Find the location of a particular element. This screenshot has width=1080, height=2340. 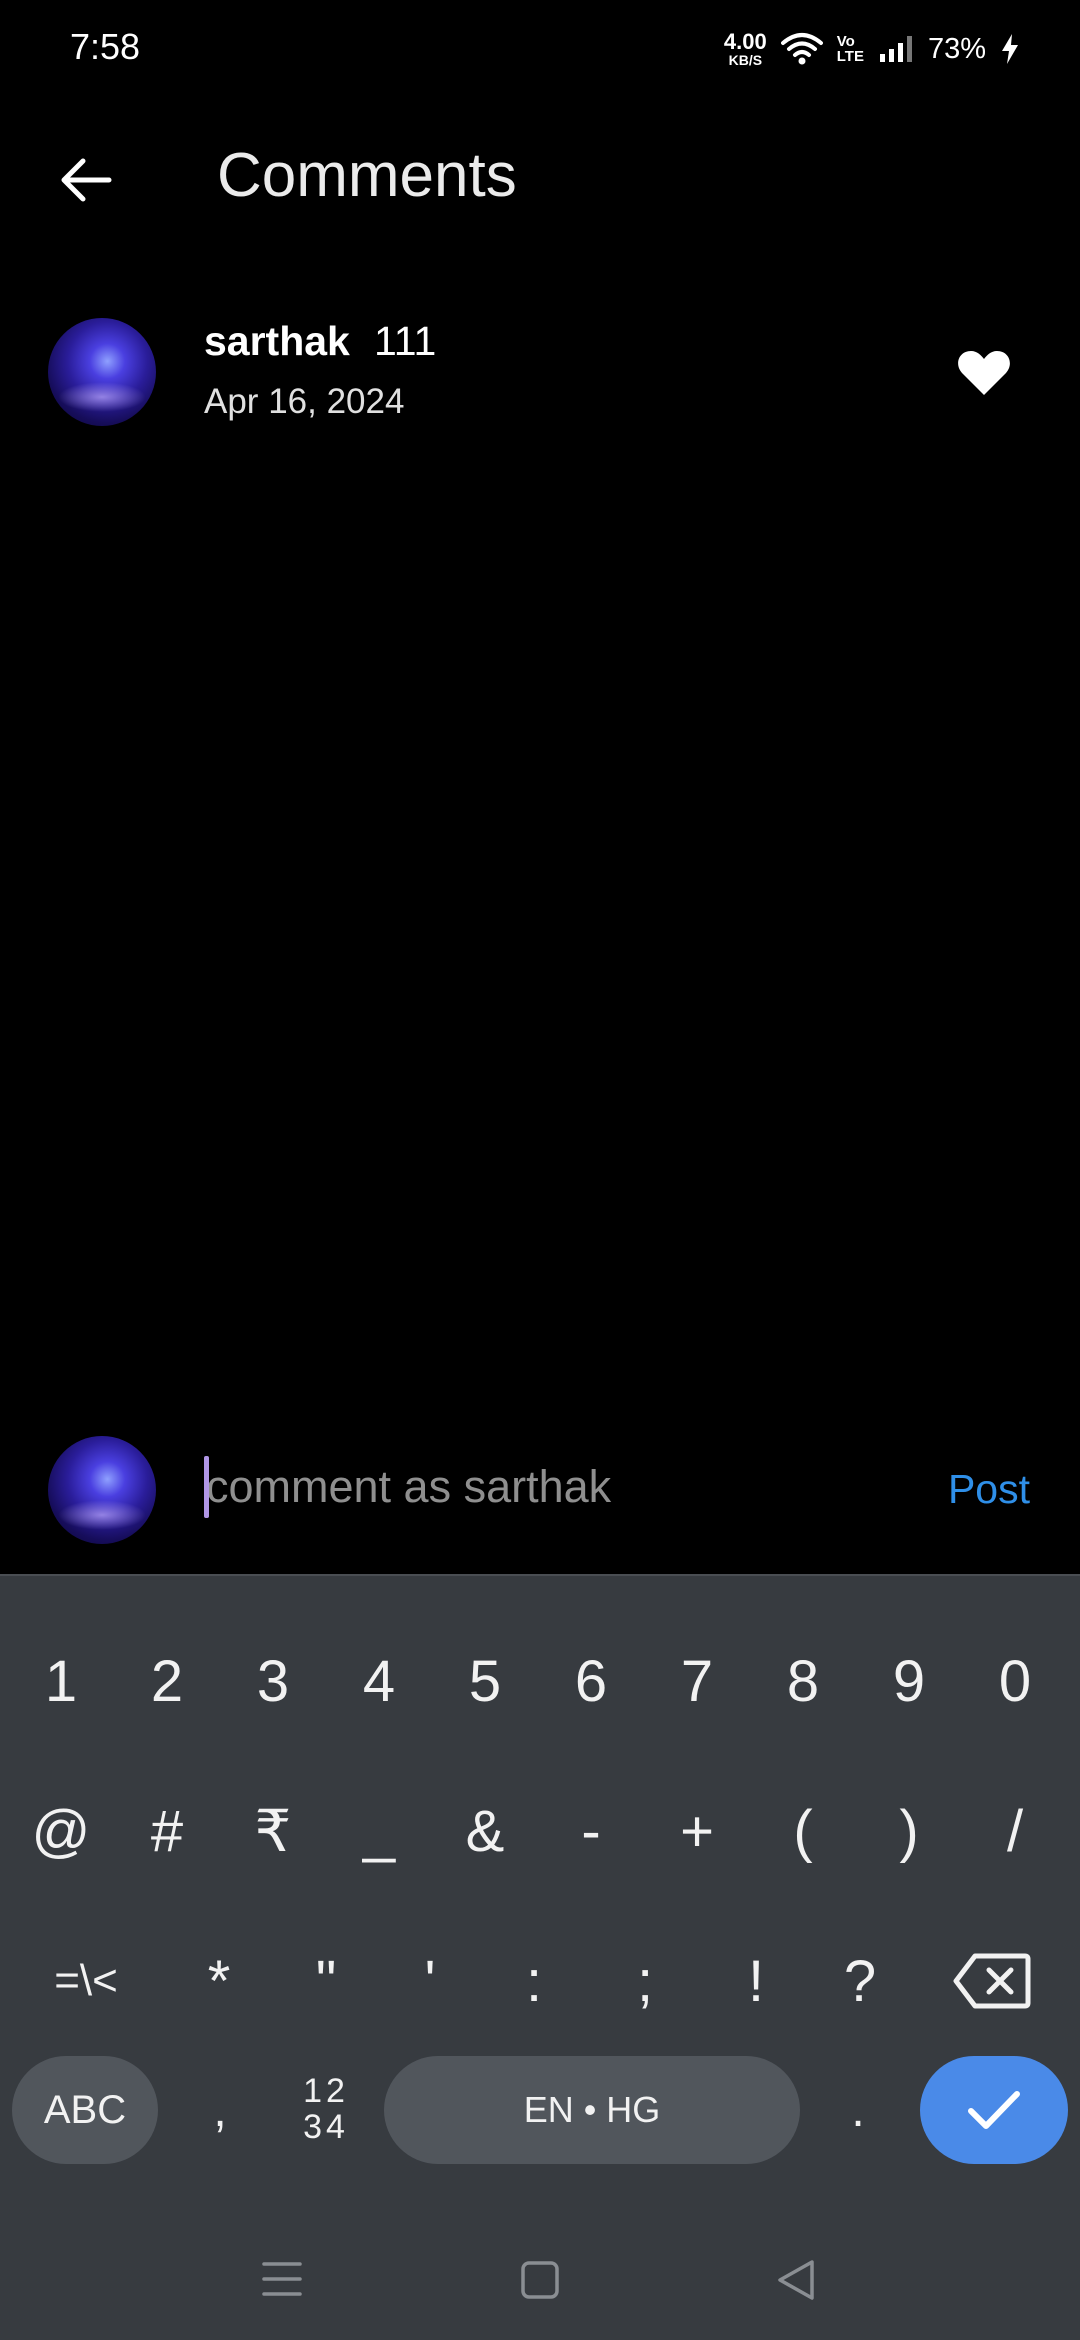

network-speed-unit: KB/S is located at coordinates (745, 60).